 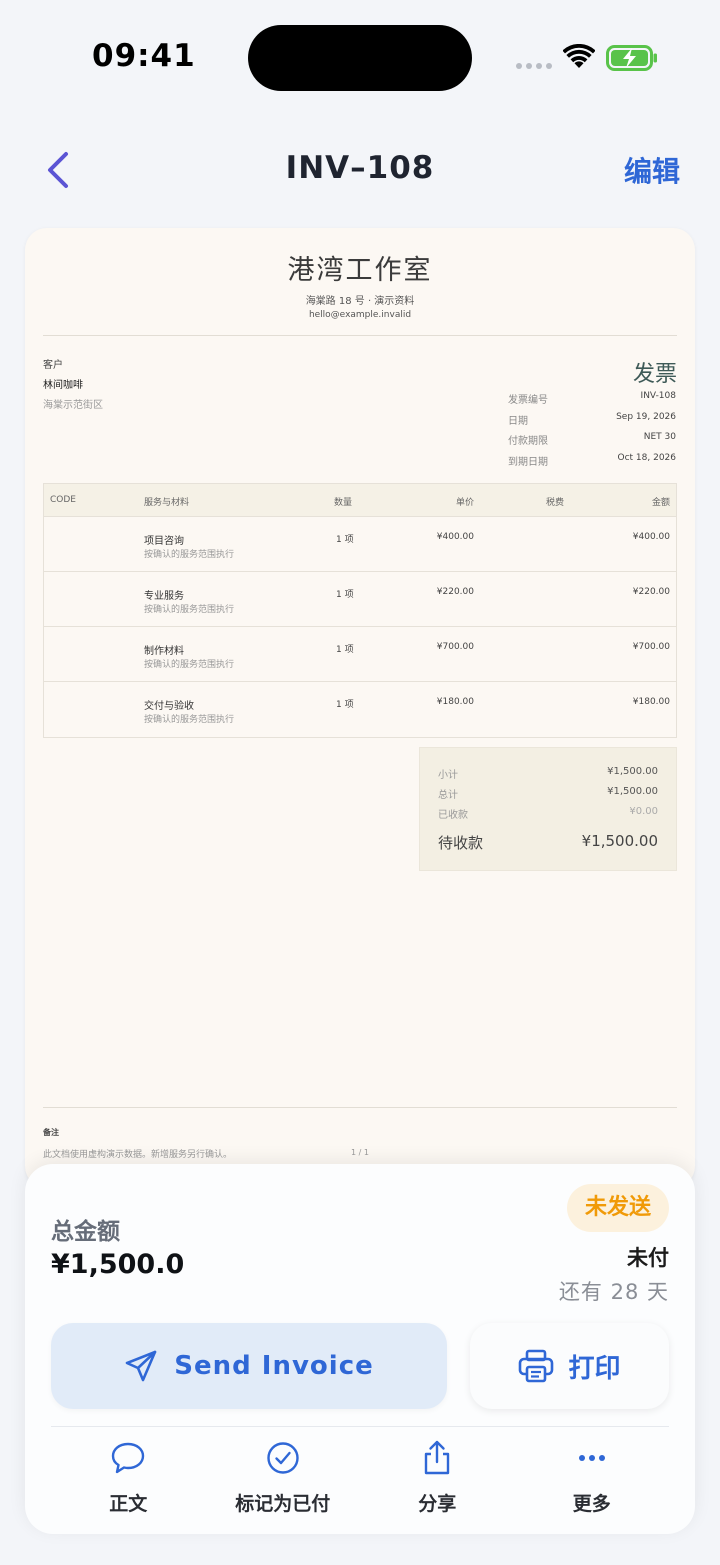 I want to click on item-price: ¥220.00, so click(x=455, y=592).